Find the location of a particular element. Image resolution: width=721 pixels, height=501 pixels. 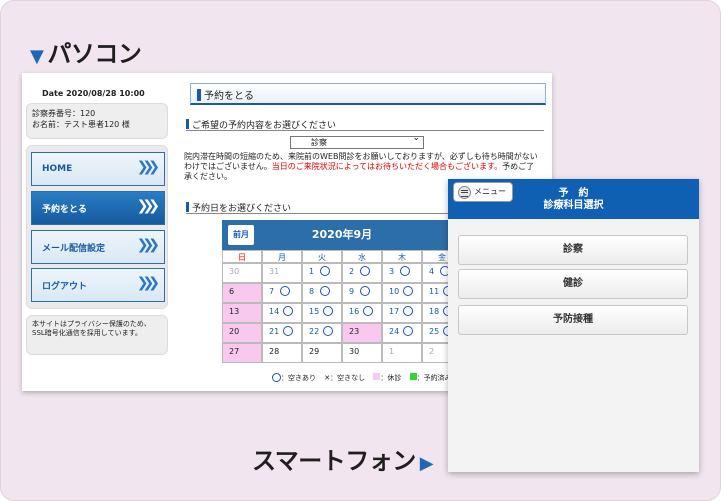

day-number: 10 is located at coordinates (394, 291).